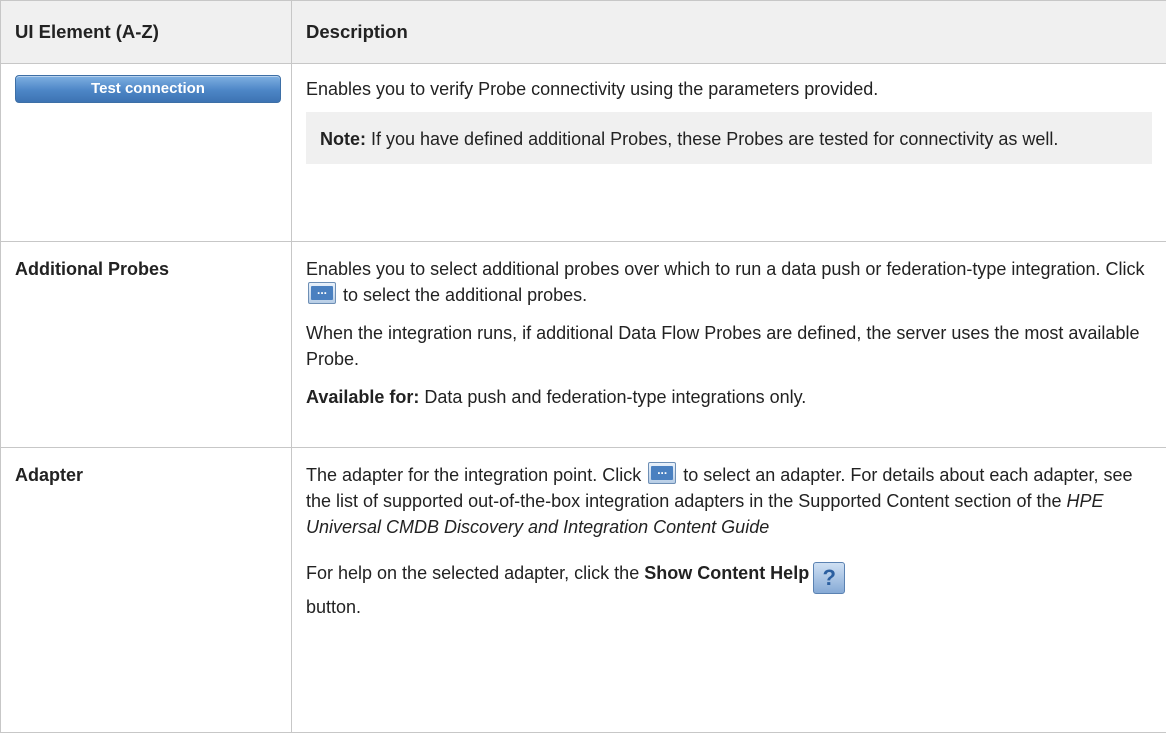 Image resolution: width=1166 pixels, height=733 pixels. Describe the element at coordinates (146, 32) in the screenshot. I see `header-ui-element: UI Element (A-Z)` at that location.